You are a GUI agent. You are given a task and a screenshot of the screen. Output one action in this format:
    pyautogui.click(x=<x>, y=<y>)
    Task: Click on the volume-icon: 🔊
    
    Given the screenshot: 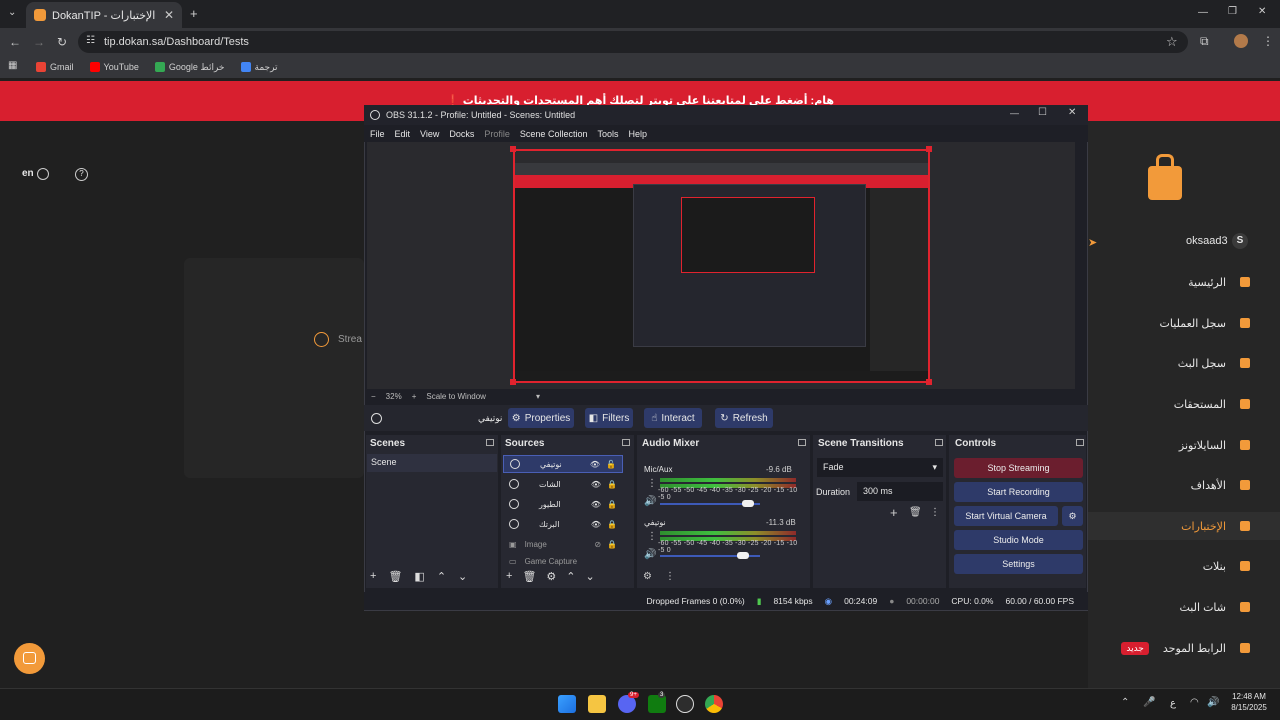 What is the action you would take?
    pyautogui.click(x=1213, y=702)
    